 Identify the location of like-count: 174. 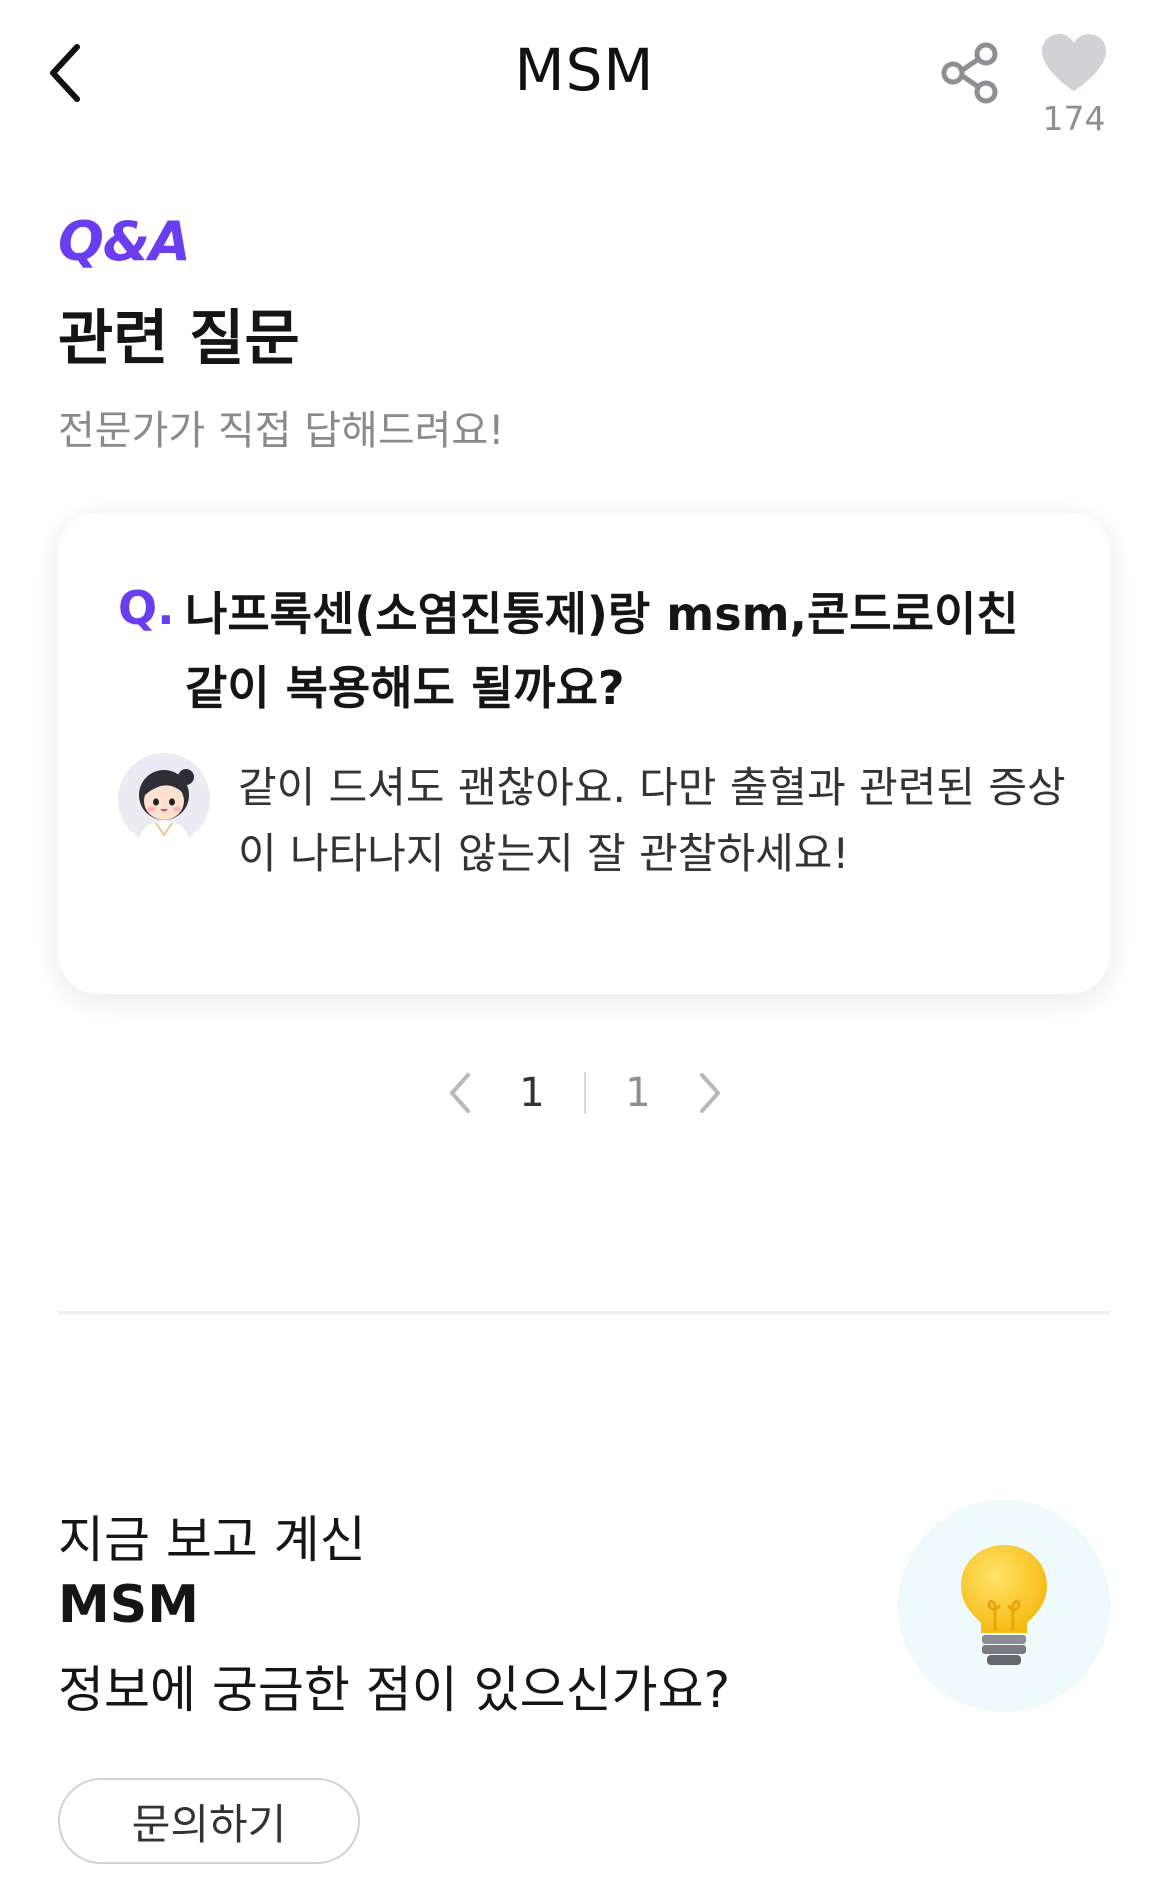
(1074, 118).